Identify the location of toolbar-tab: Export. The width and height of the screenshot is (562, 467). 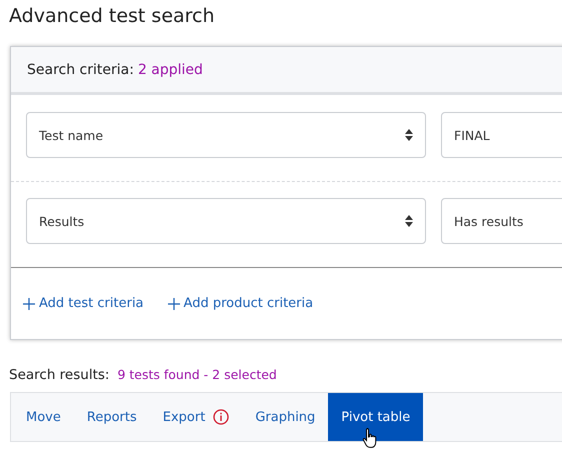
(196, 417).